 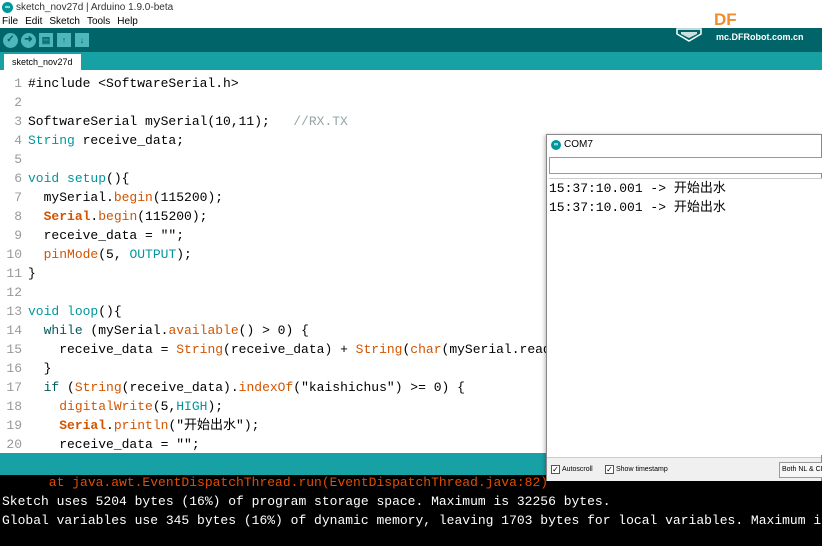 What do you see at coordinates (110, 254) in the screenshot?
I see `code-text: pinMode(5, OUTPUT);` at bounding box center [110, 254].